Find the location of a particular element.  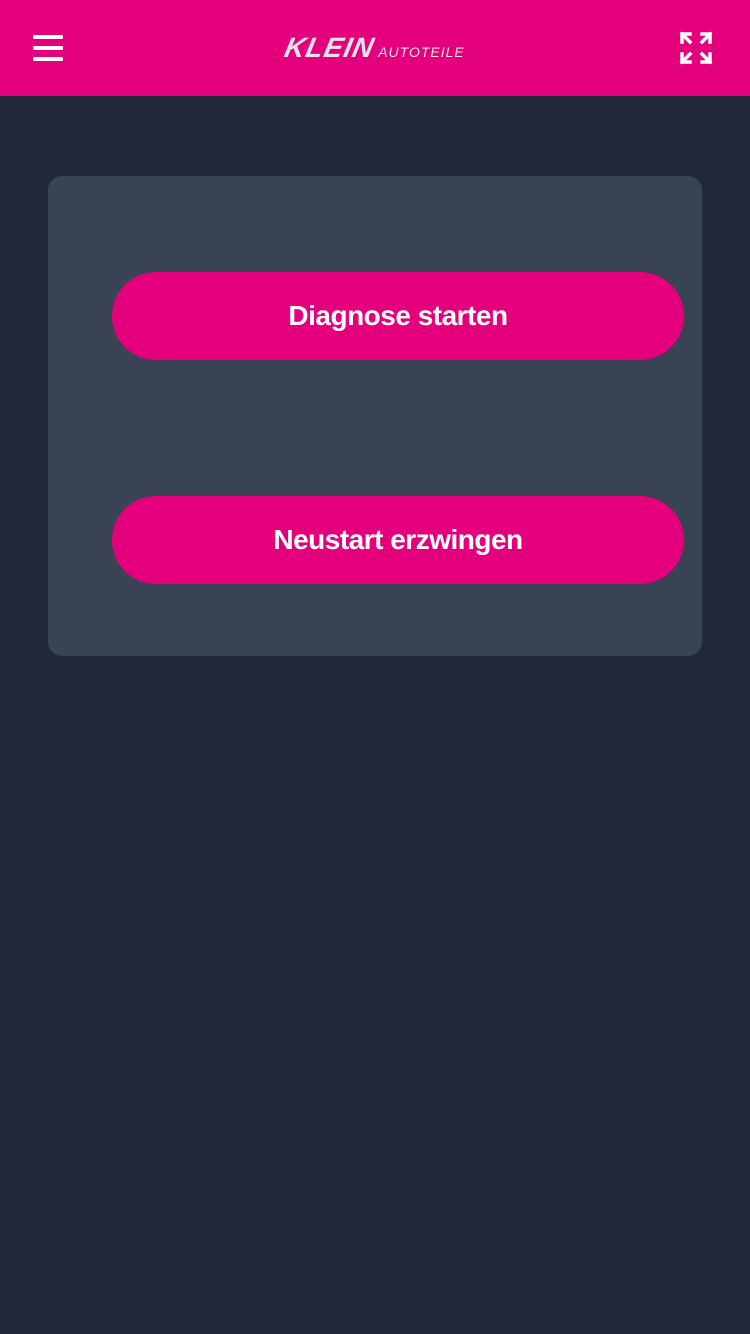

fullscreen-expand-icon is located at coordinates (696, 48).